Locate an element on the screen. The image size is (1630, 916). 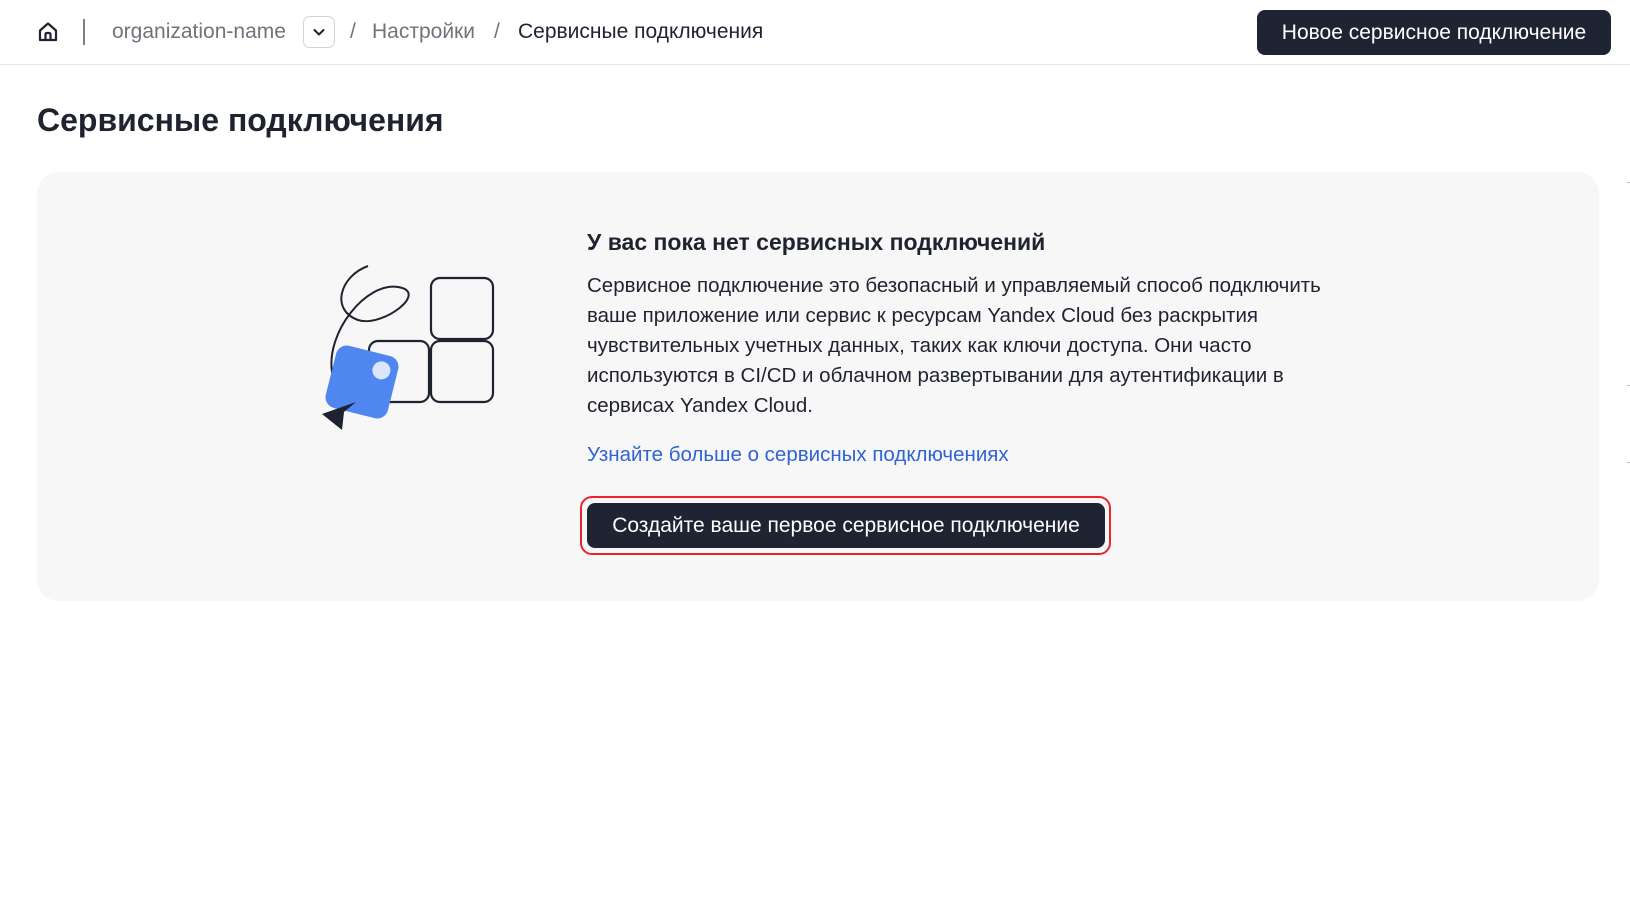
breadcrumb-divider is located at coordinates (84, 32).